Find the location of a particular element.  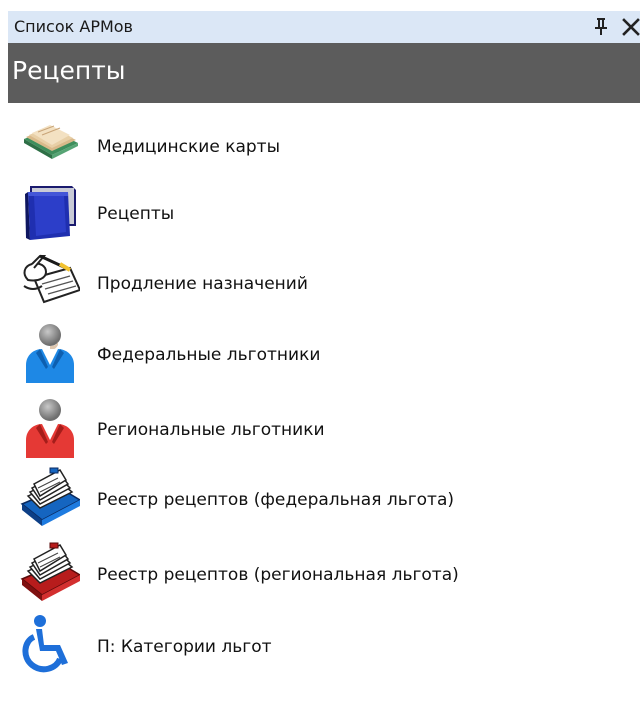

list-item-regional-beneficiaries: Региональные льготники is located at coordinates (280, 427).